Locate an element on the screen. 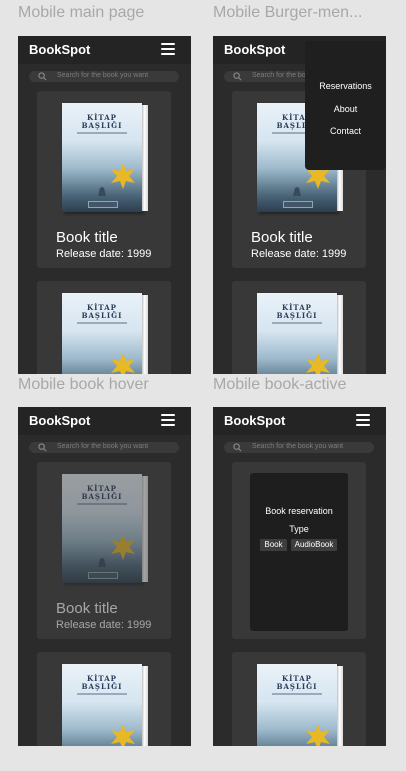  book-card-active: Book reservation Type Book AudioBook is located at coordinates (299, 550).